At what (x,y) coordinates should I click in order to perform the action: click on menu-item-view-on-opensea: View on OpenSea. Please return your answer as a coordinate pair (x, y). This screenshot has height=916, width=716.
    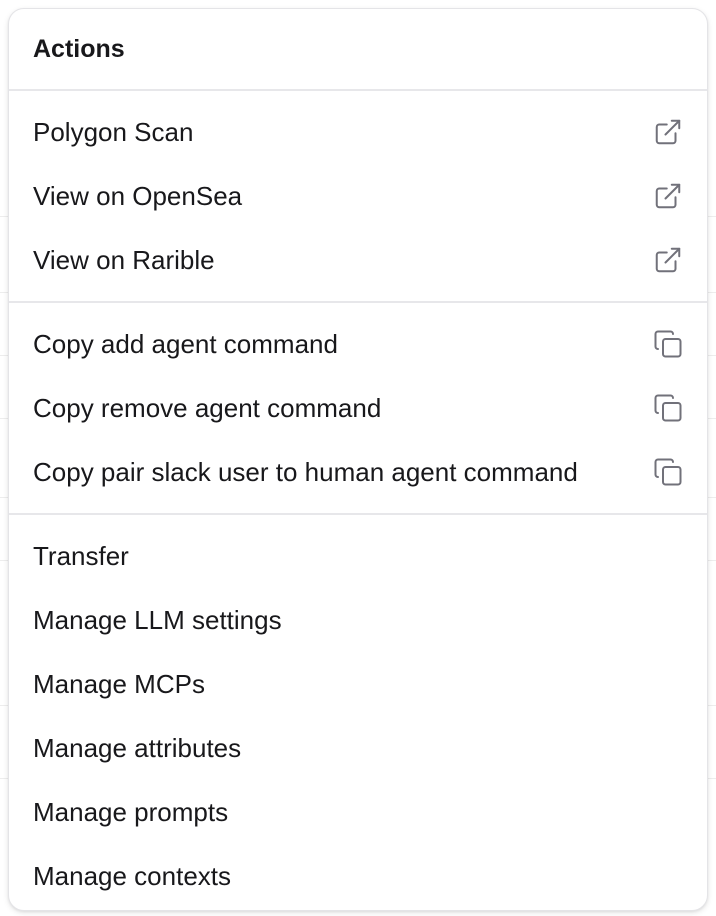
    Looking at the image, I should click on (358, 196).